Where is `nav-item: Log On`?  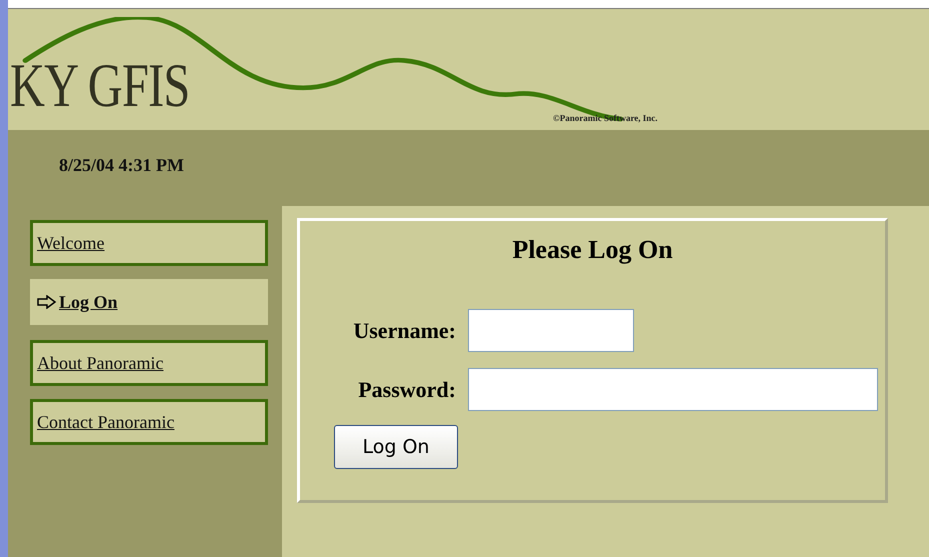
nav-item: Log On is located at coordinates (149, 302).